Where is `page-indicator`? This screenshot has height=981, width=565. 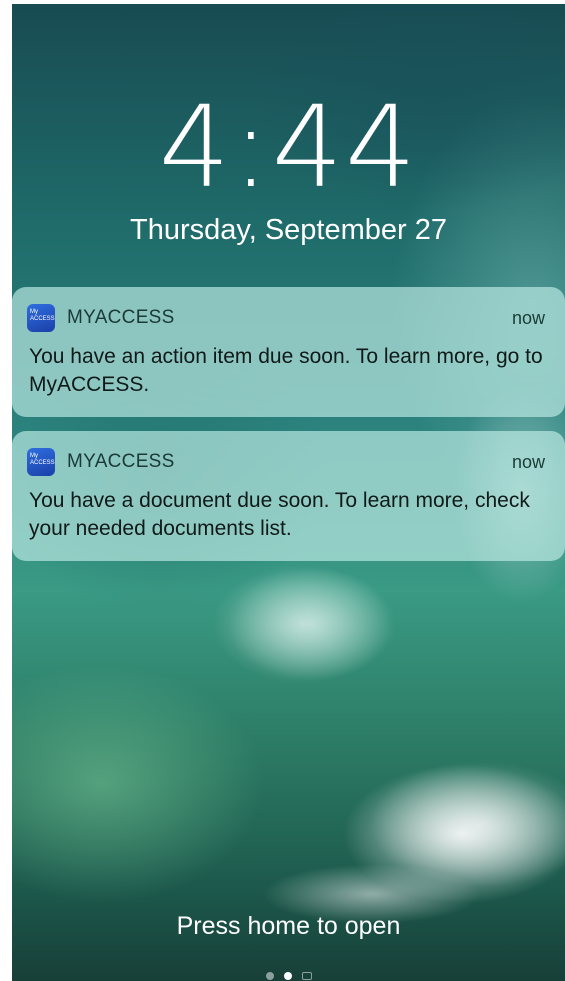
page-indicator is located at coordinates (288, 974).